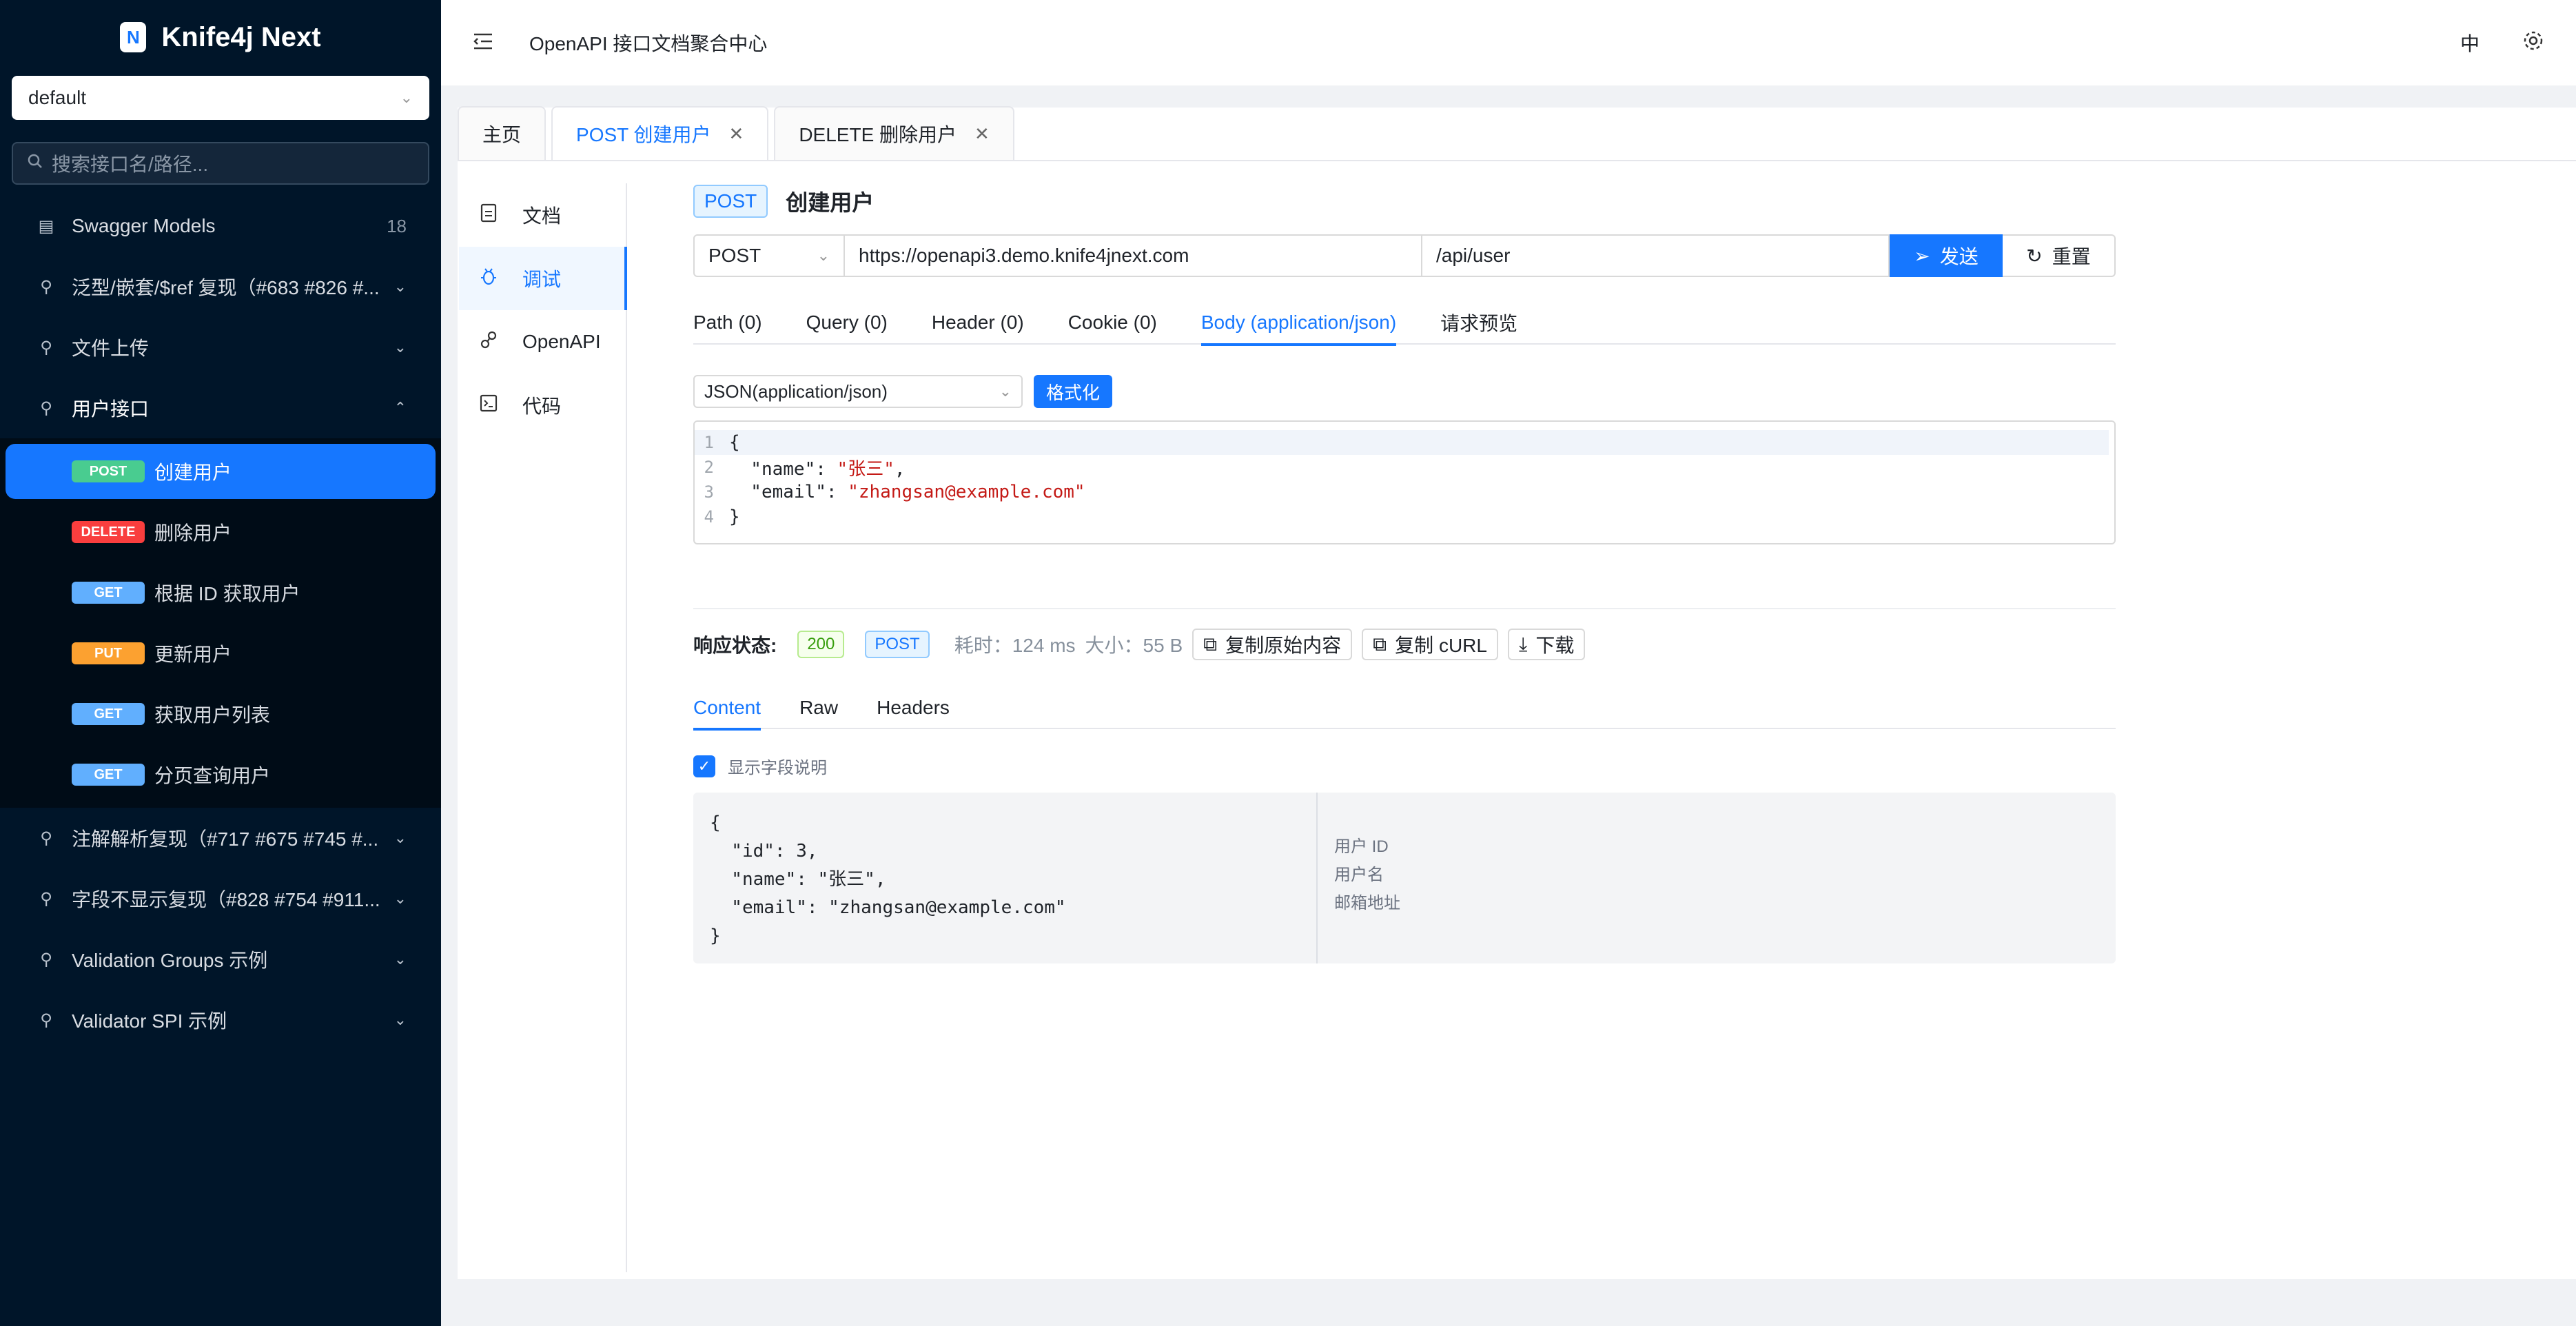 The width and height of the screenshot is (2576, 1326). Describe the element at coordinates (1272, 644) in the screenshot. I see `copy-raw-button: ⧉ 复制原始内容` at that location.